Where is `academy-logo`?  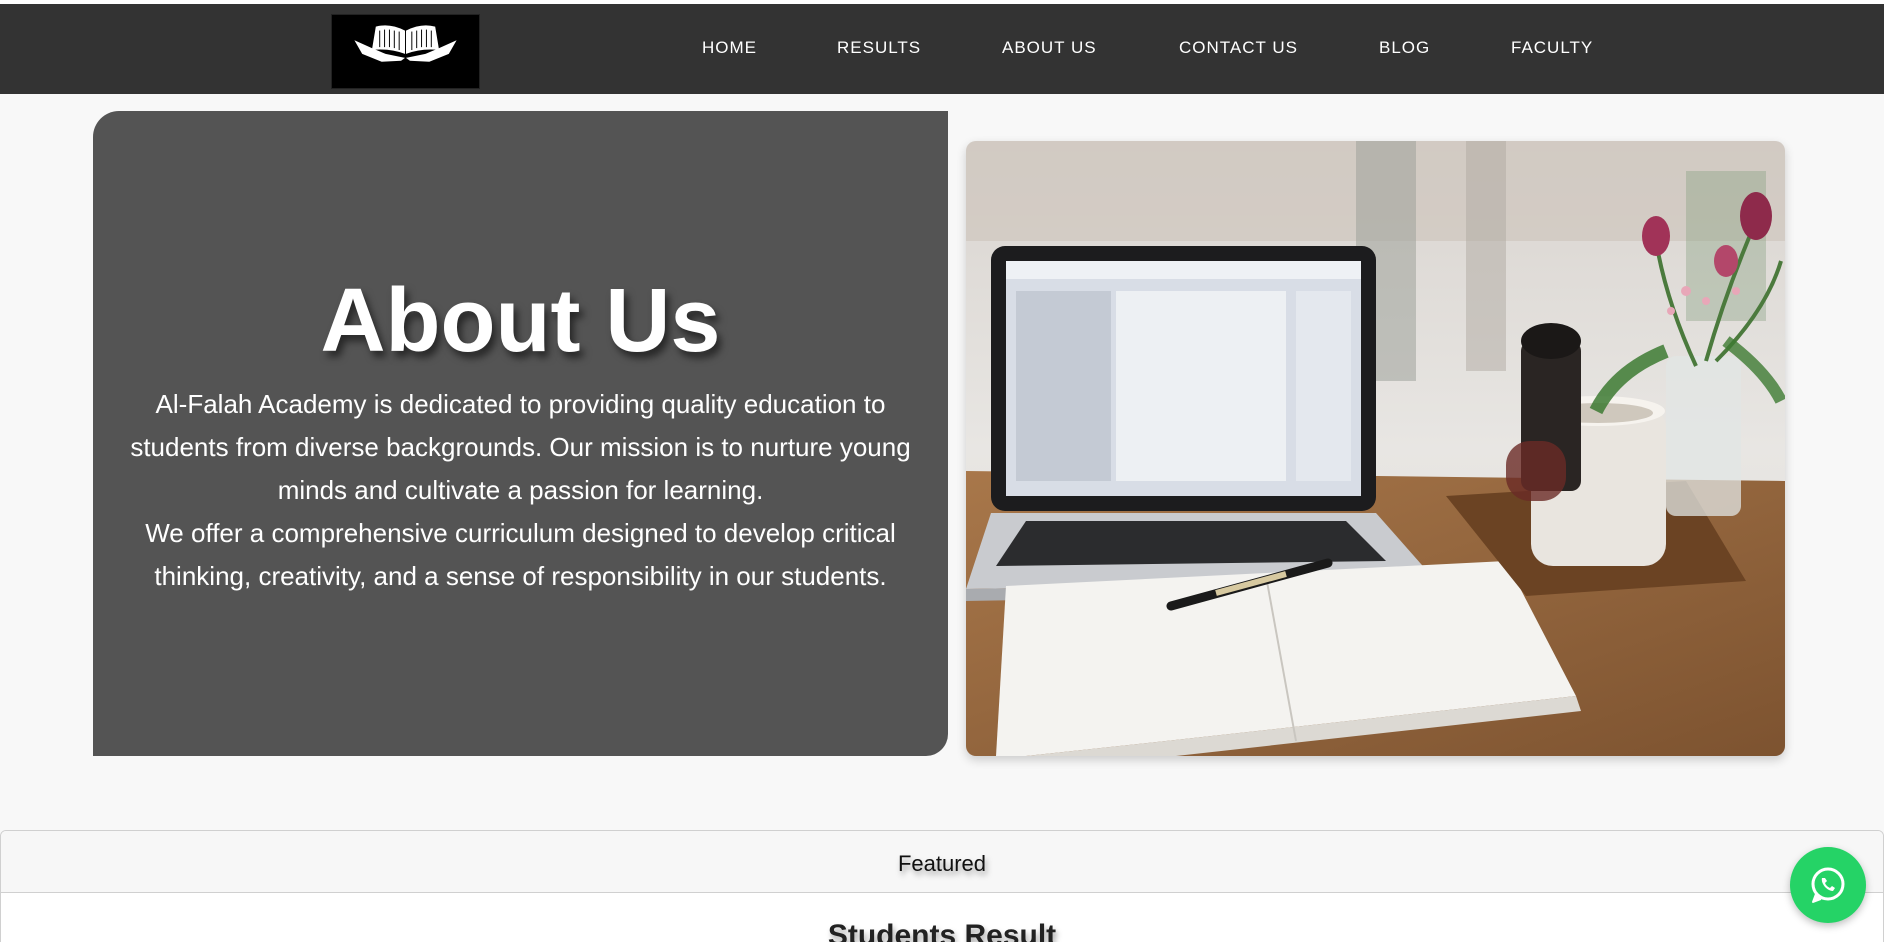
academy-logo is located at coordinates (405, 51).